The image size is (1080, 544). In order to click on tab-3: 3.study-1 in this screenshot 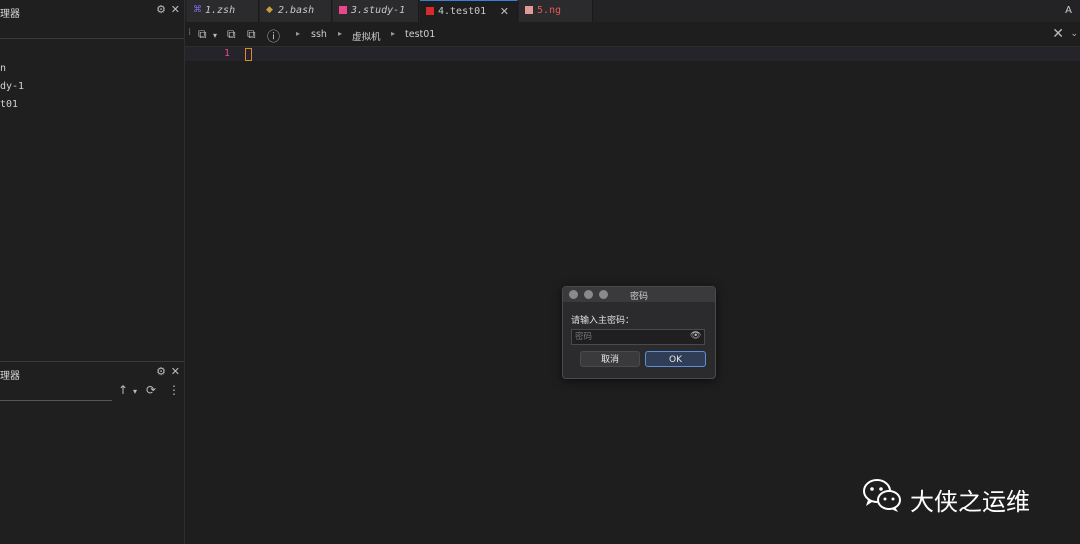, I will do `click(376, 11)`.